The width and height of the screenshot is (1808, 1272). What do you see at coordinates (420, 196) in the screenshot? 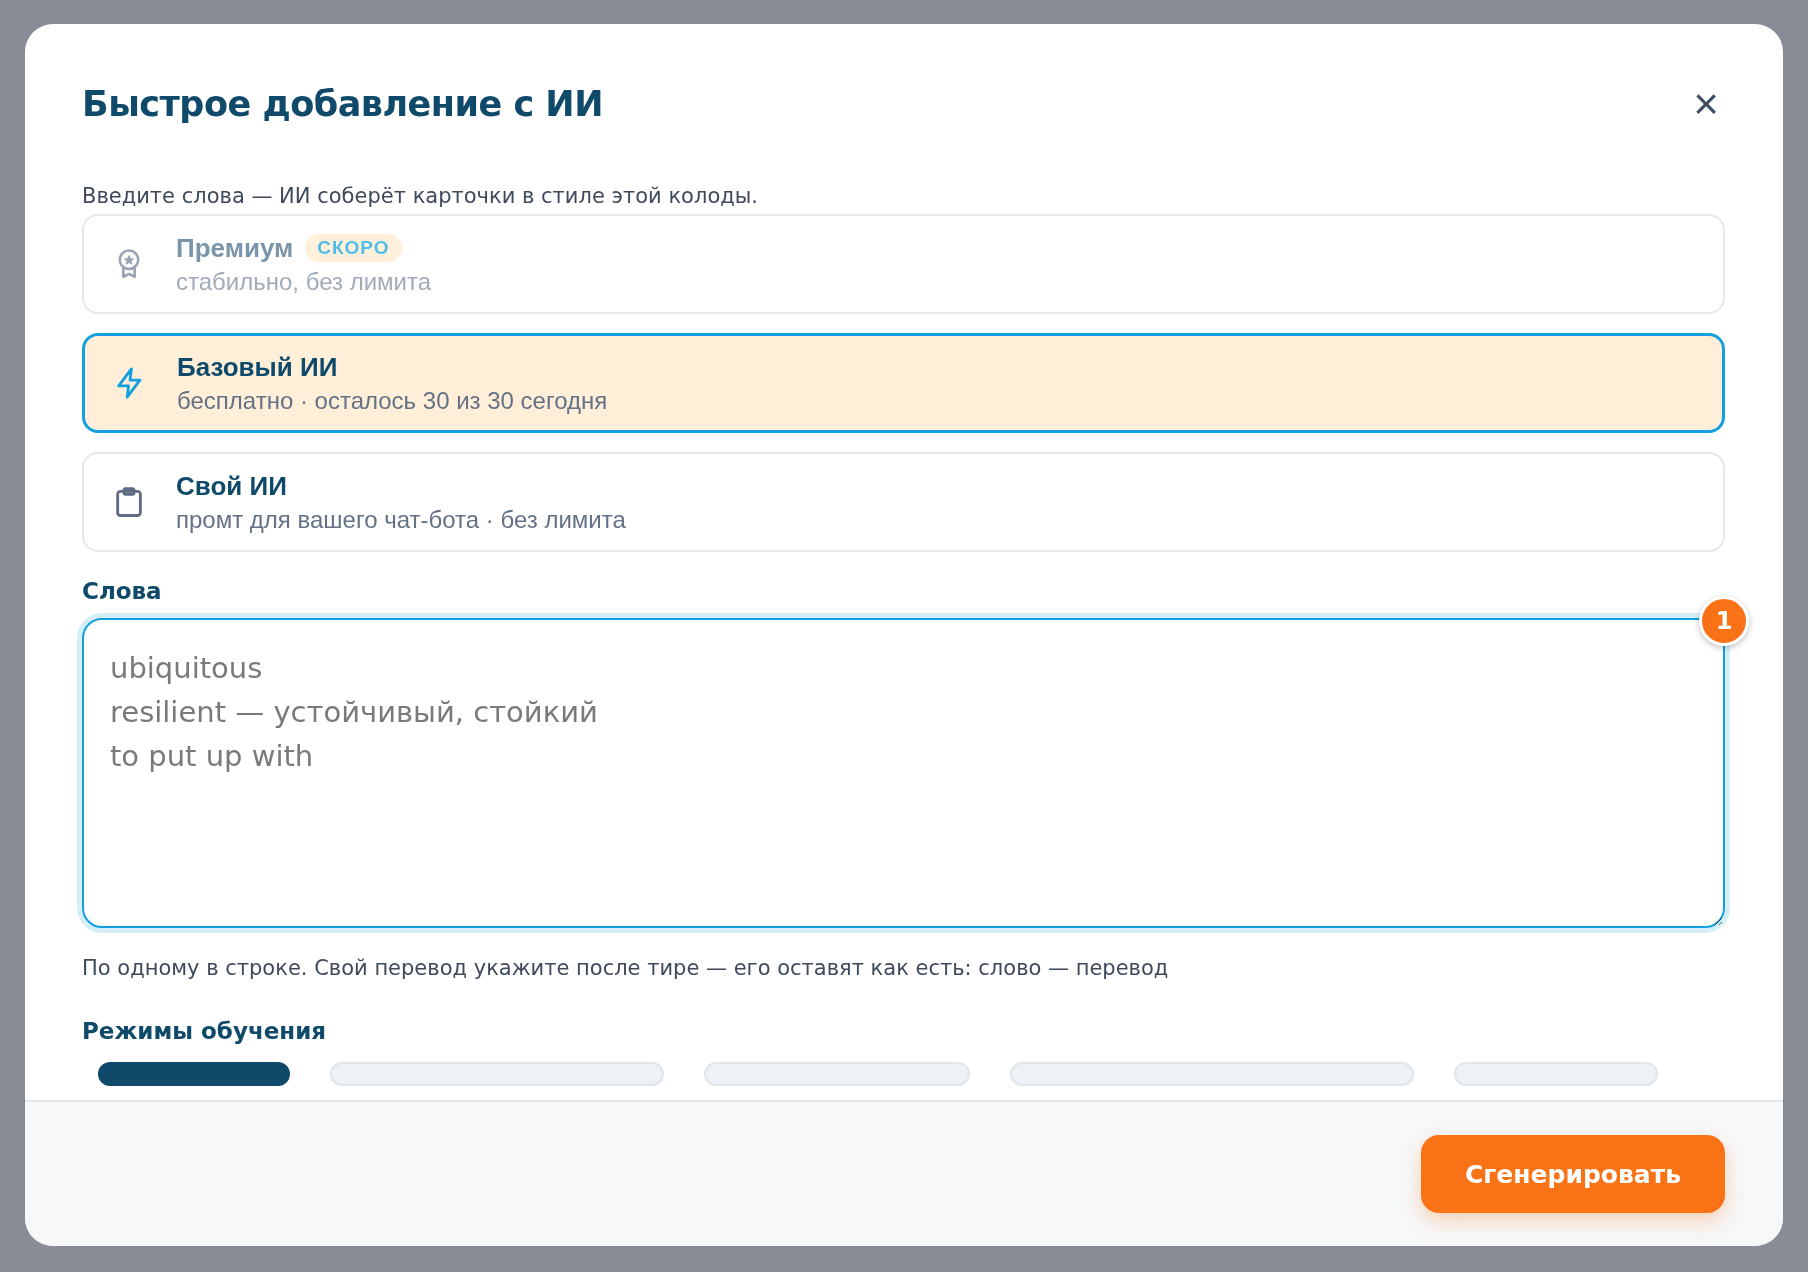
I see `intro-text: Введите слова — ИИ соберёт карточки в стиле этой колоды.` at bounding box center [420, 196].